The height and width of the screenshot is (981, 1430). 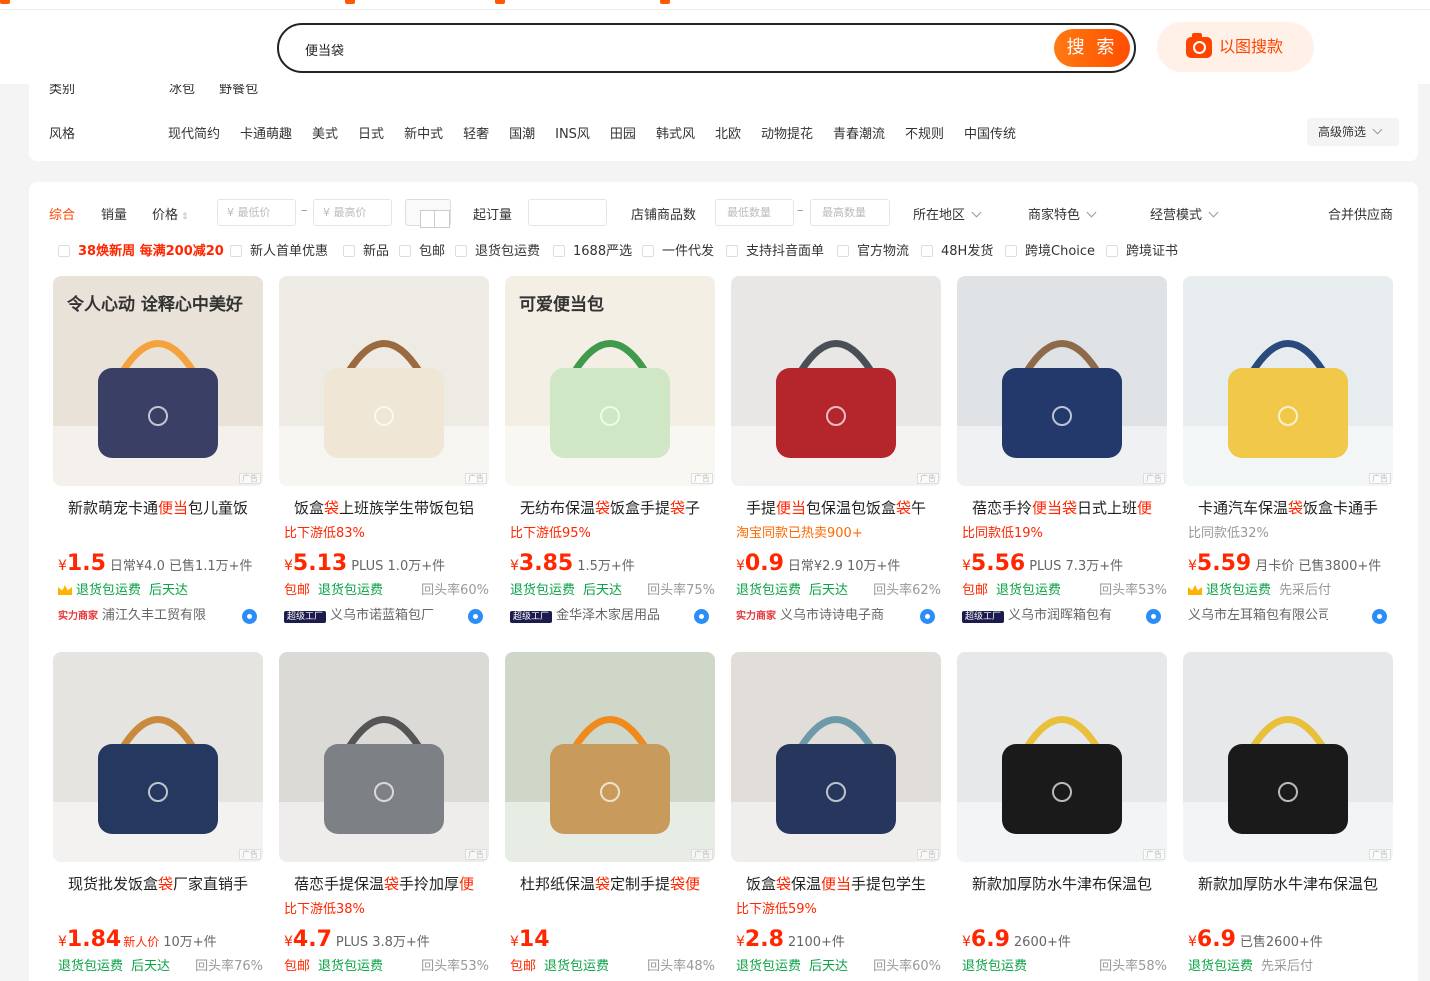 What do you see at coordinates (428, 213) in the screenshot?
I see `view-toggle` at bounding box center [428, 213].